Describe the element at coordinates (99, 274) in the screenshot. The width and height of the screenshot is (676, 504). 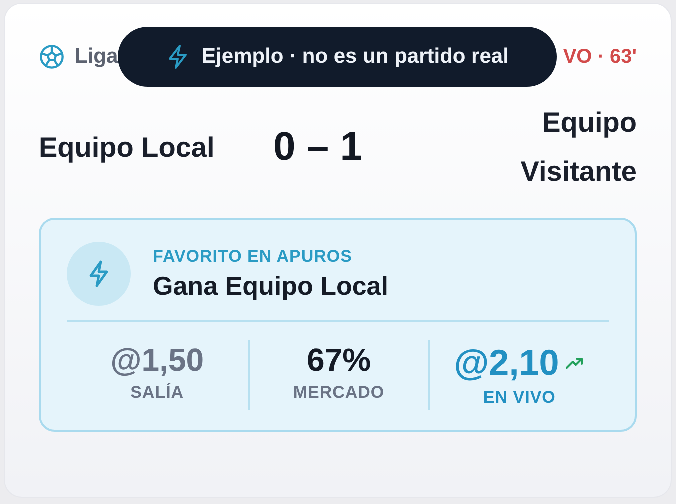
I see `lightning-icon` at that location.